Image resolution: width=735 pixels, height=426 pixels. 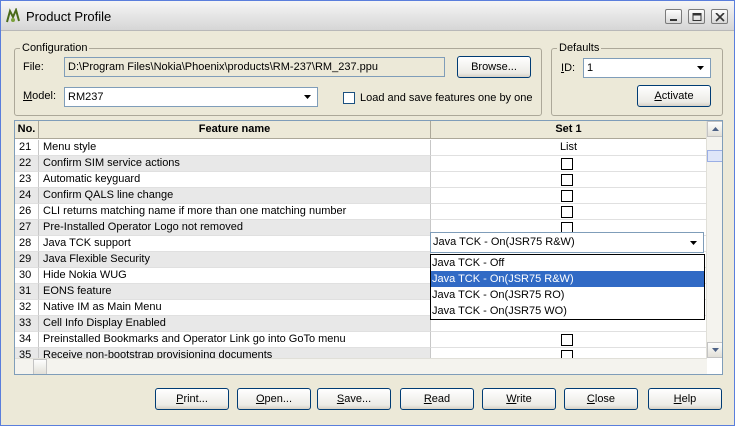 What do you see at coordinates (86, 97) in the screenshot?
I see `model-value: RM237` at bounding box center [86, 97].